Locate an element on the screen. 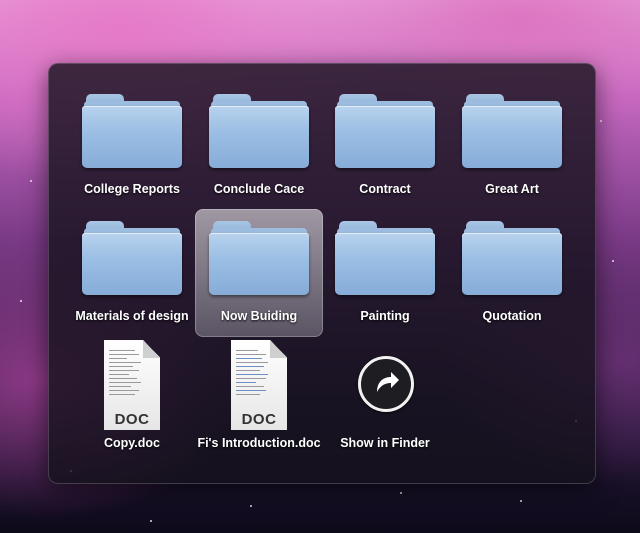 This screenshot has width=640, height=533. folder-item-great-art: Great Art is located at coordinates (512, 146).